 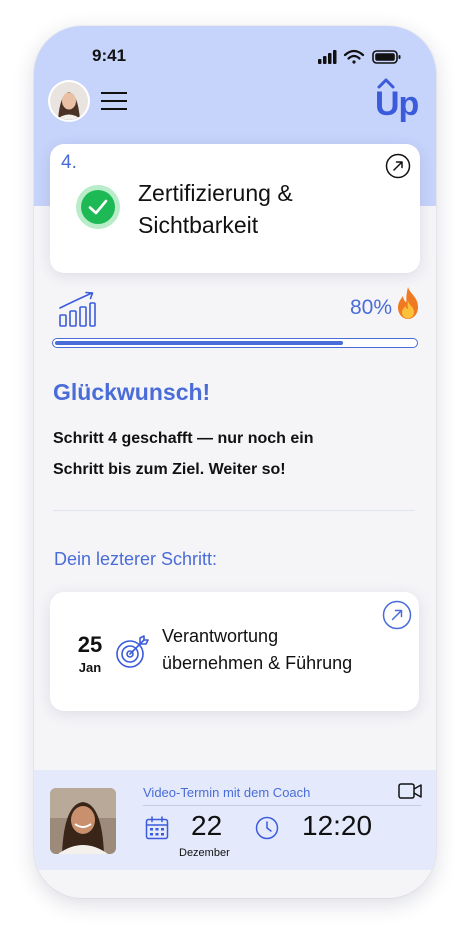 What do you see at coordinates (132, 651) in the screenshot?
I see `target-icon` at bounding box center [132, 651].